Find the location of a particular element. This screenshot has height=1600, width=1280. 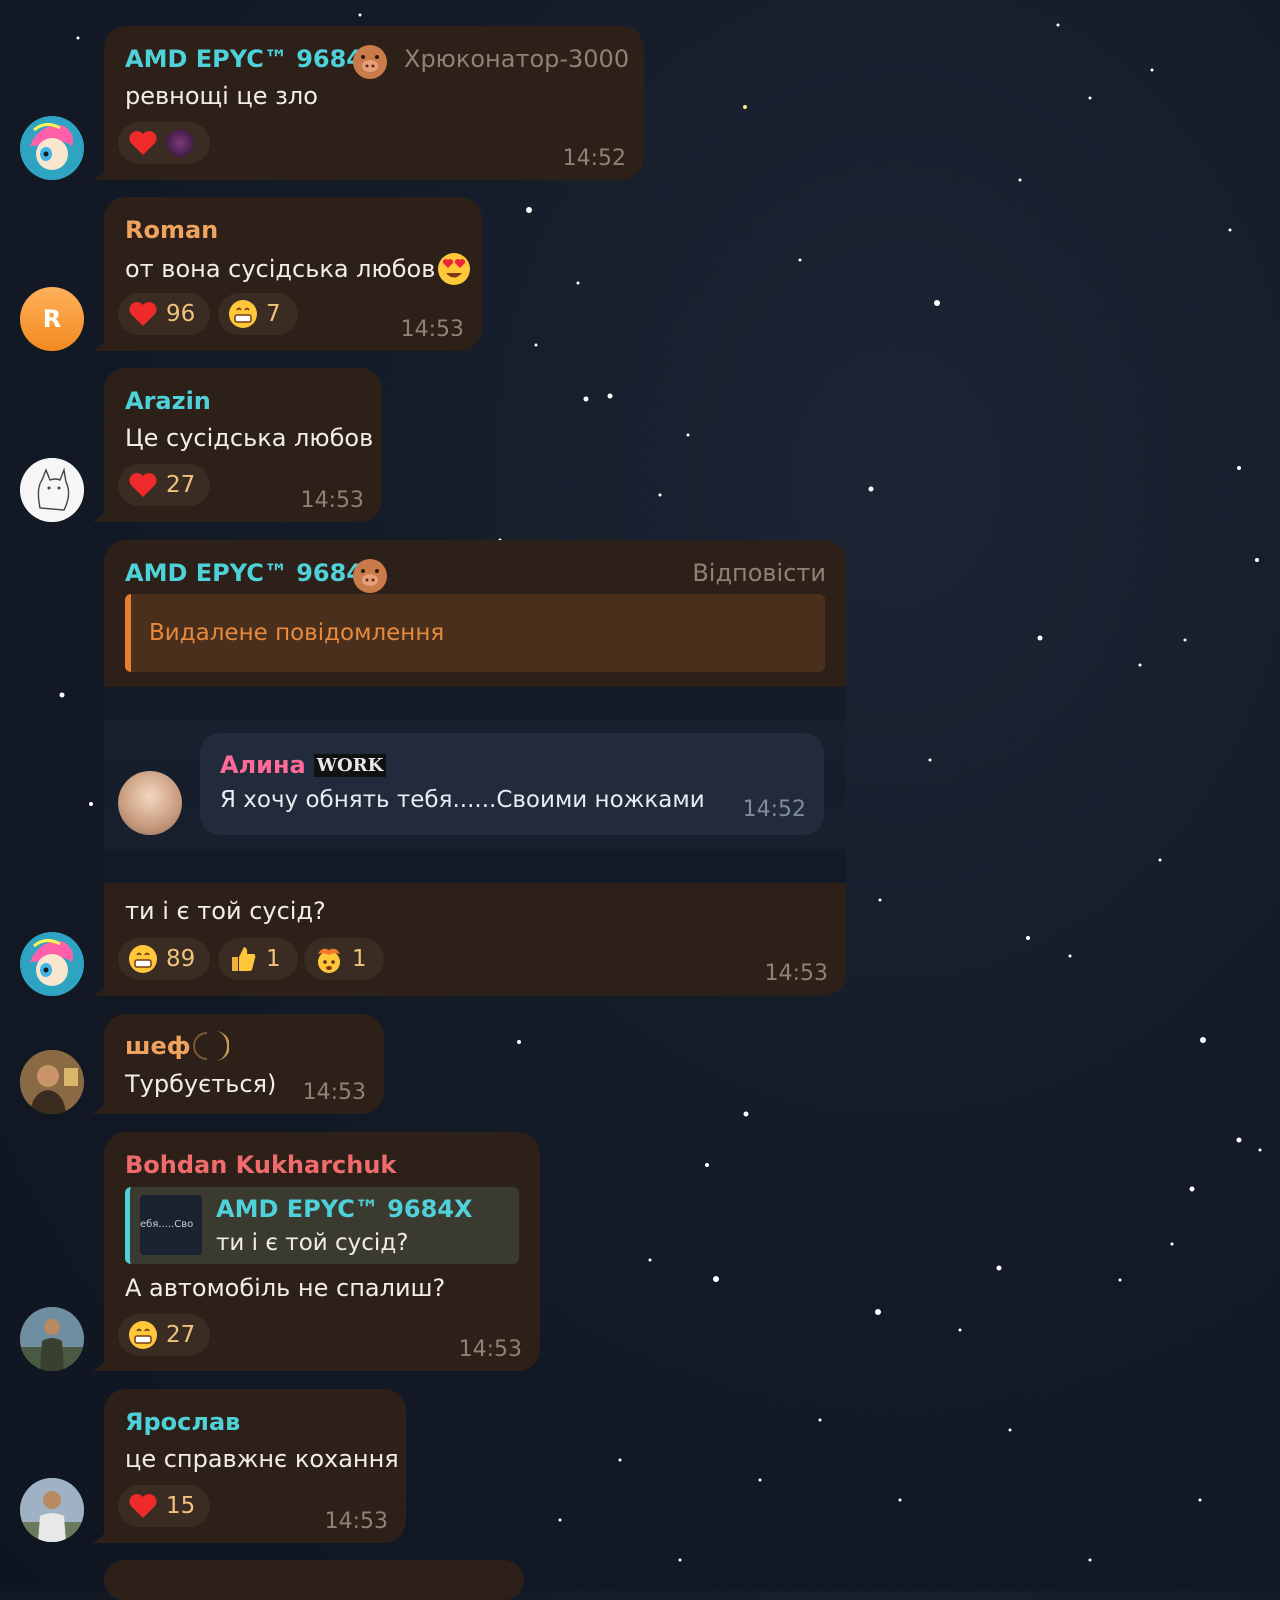

reaction-thumbs-up: 1 is located at coordinates (258, 959).